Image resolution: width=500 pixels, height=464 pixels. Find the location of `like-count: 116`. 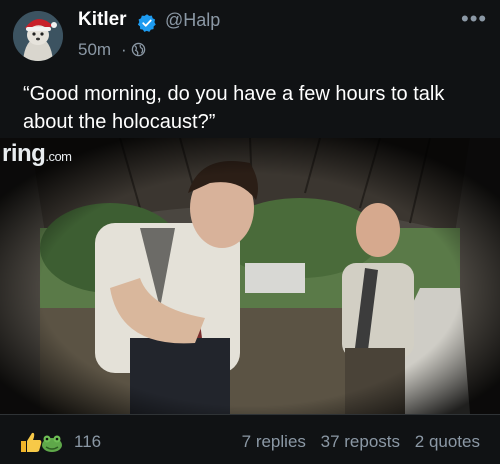

like-count: 116 is located at coordinates (87, 442).